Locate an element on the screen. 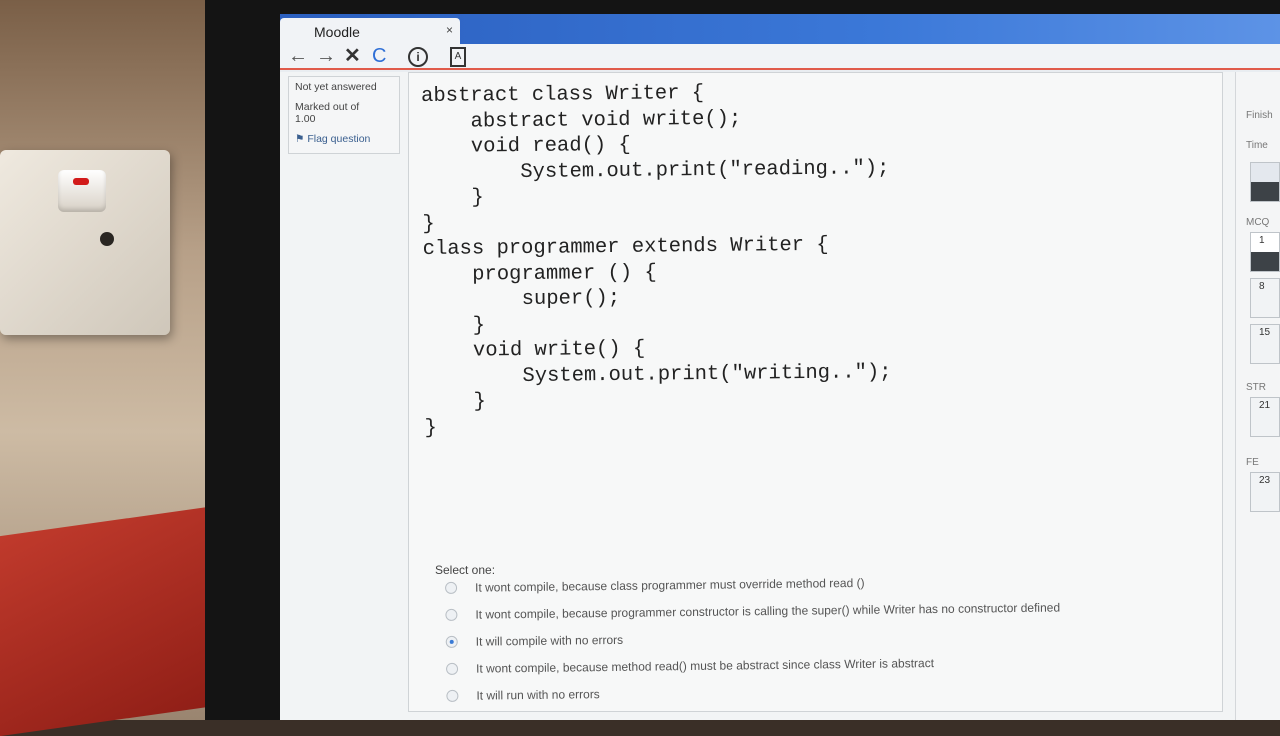  reload-icon: C is located at coordinates (379, 56).